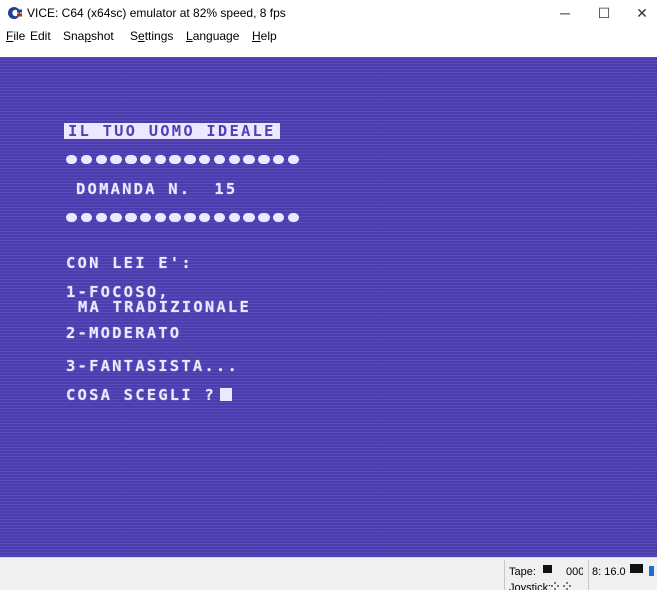 Image resolution: width=657 pixels, height=590 pixels. What do you see at coordinates (639, 13) in the screenshot?
I see `close-button: ✕` at bounding box center [639, 13].